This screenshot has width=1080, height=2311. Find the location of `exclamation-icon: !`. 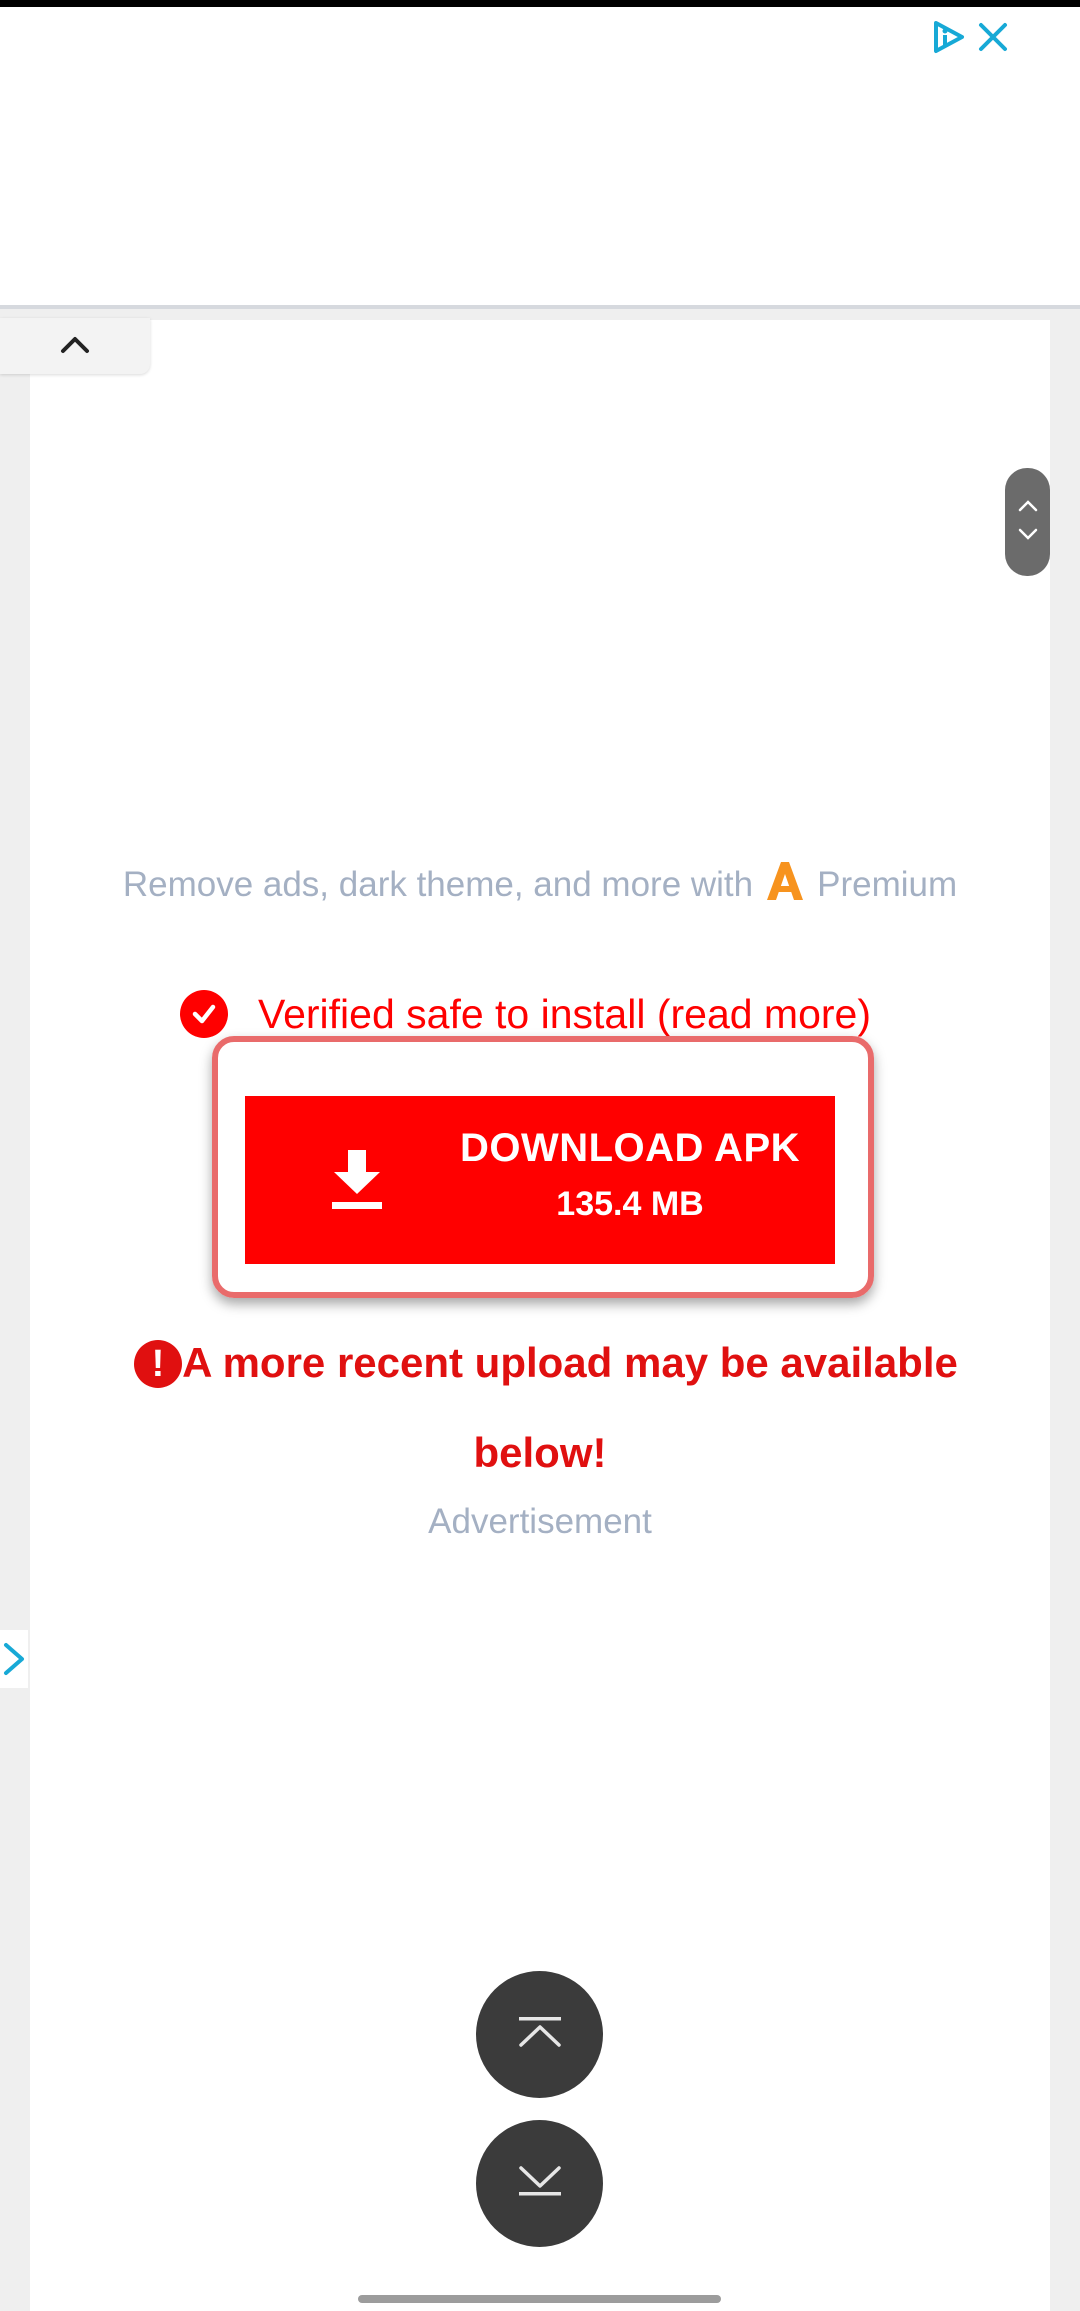

exclamation-icon: ! is located at coordinates (158, 1364).